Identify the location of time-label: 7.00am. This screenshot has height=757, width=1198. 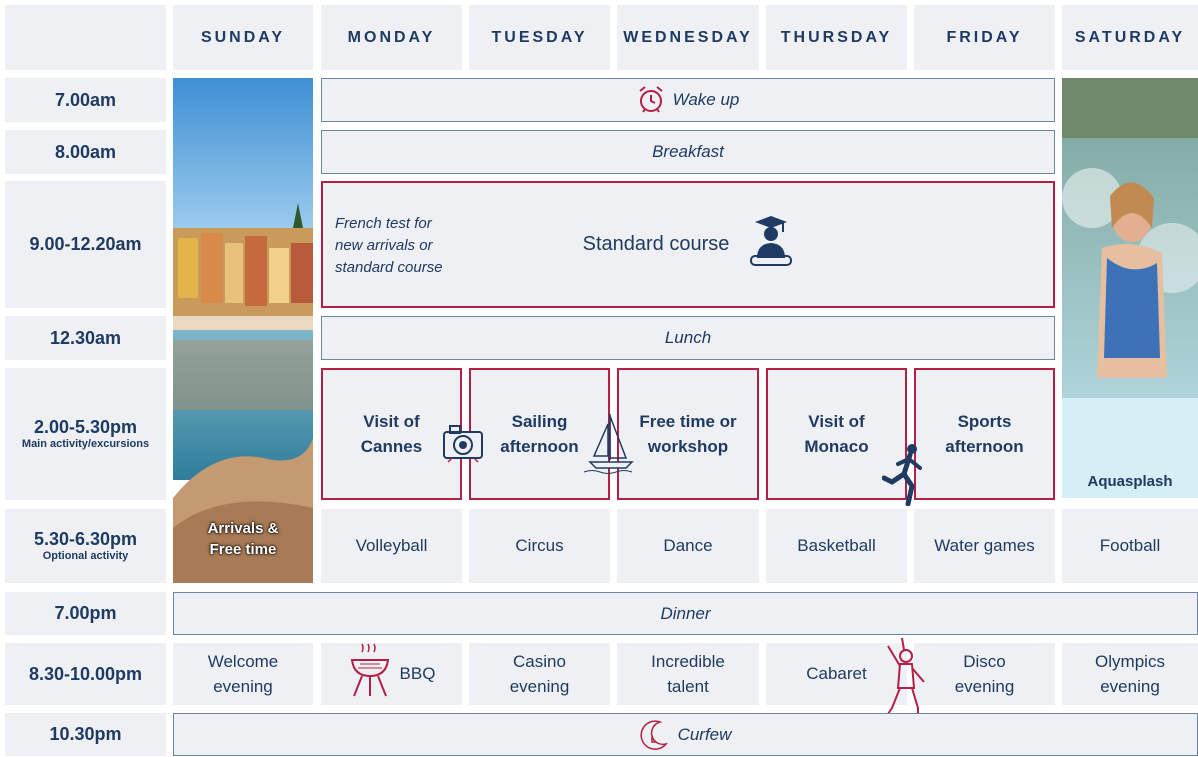
(85, 99).